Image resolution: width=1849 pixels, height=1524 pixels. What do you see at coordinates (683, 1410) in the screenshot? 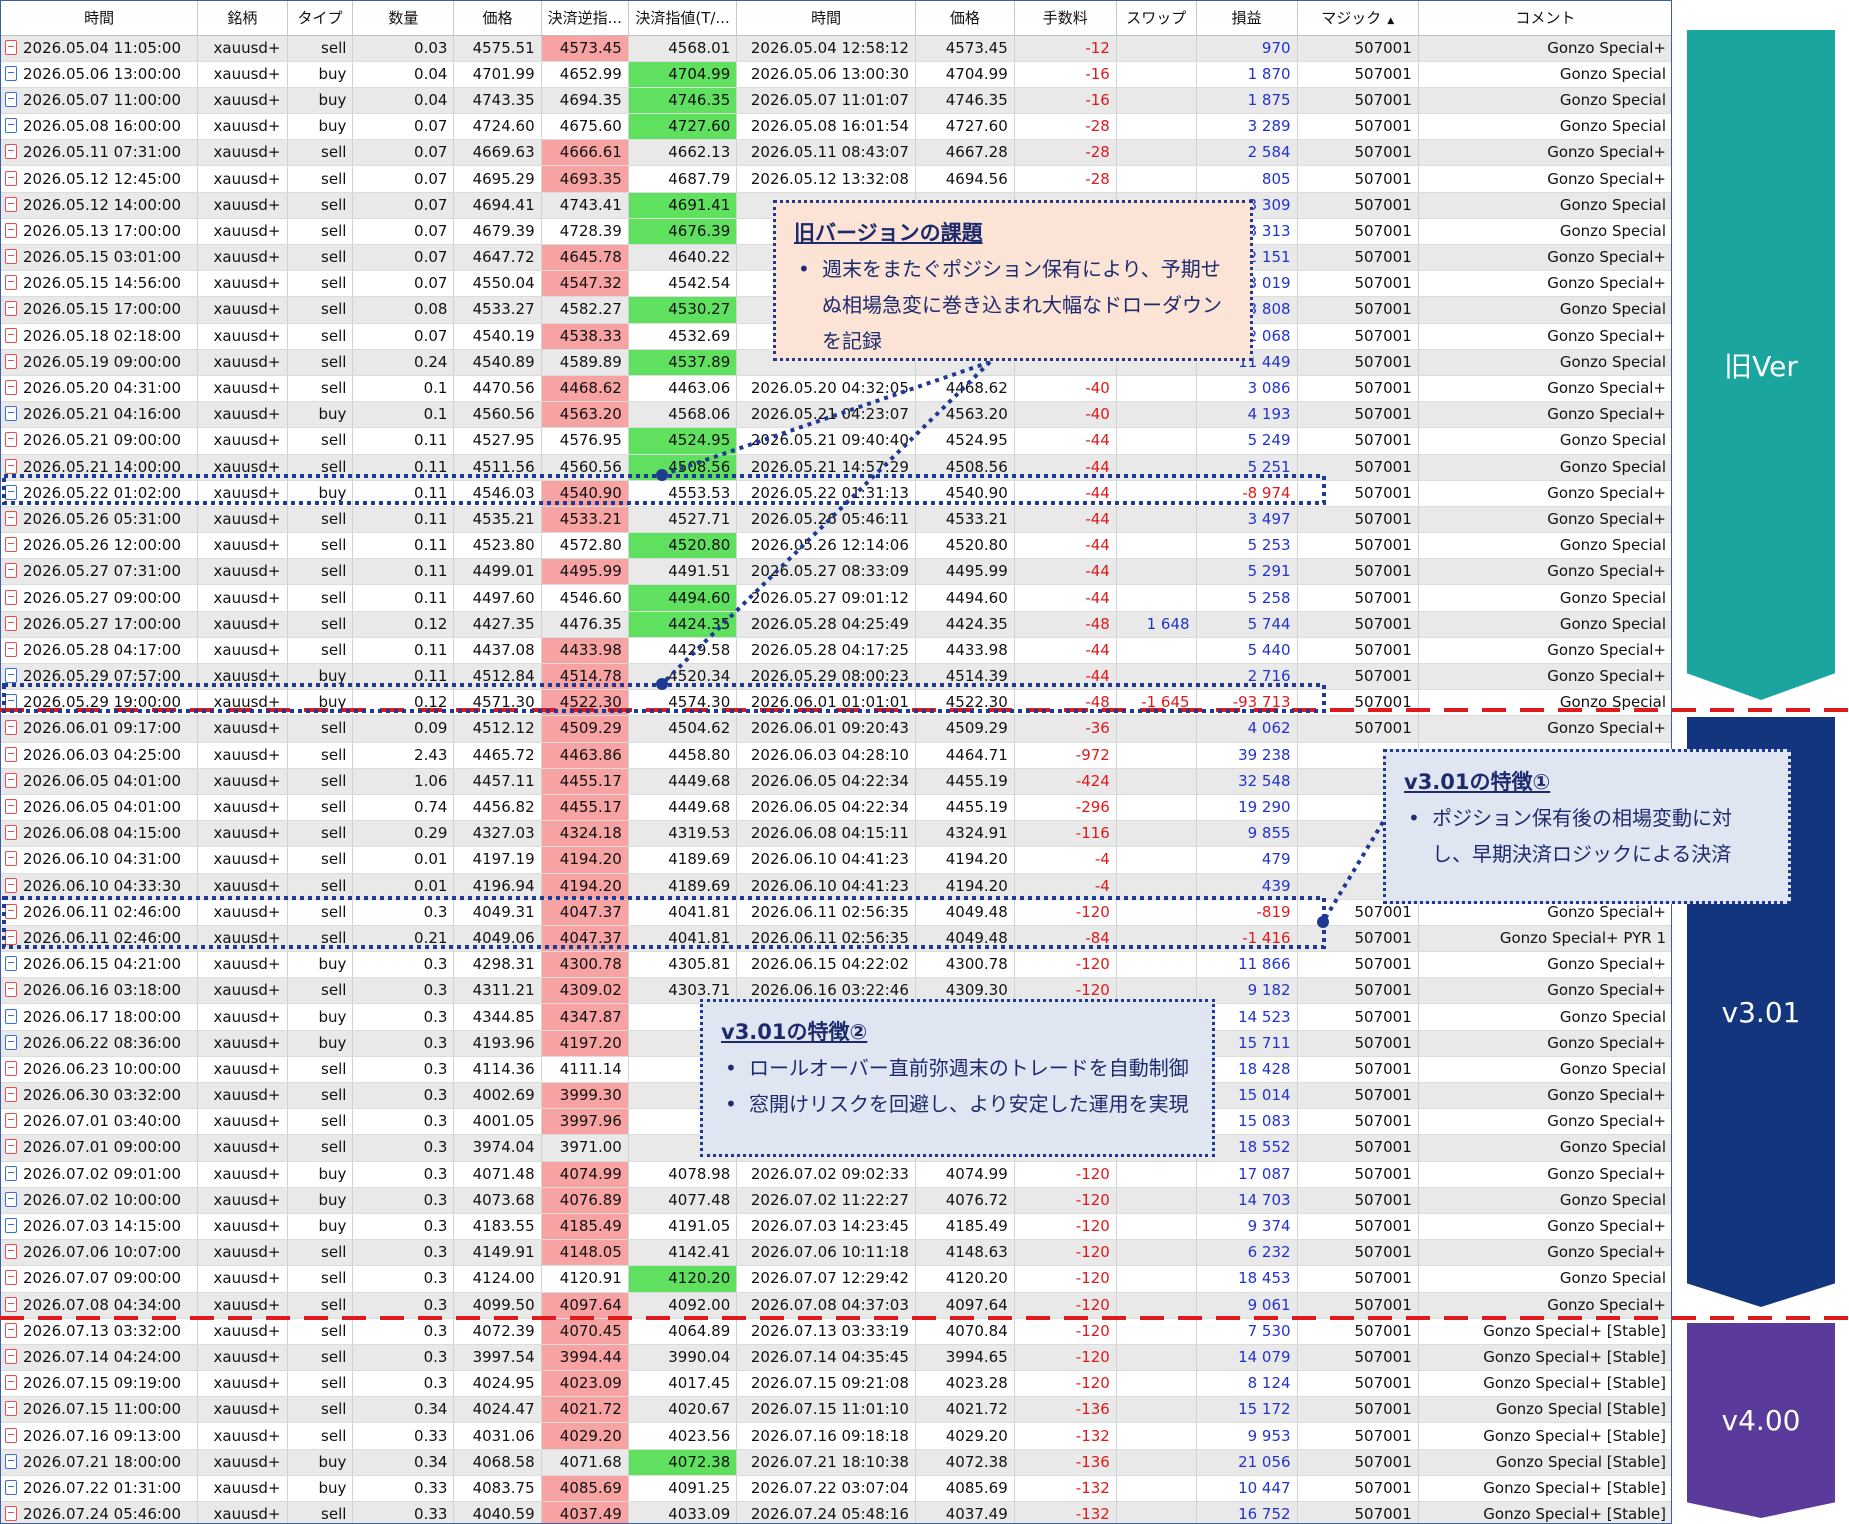
I see `take-profit-cell: 4020.67` at bounding box center [683, 1410].